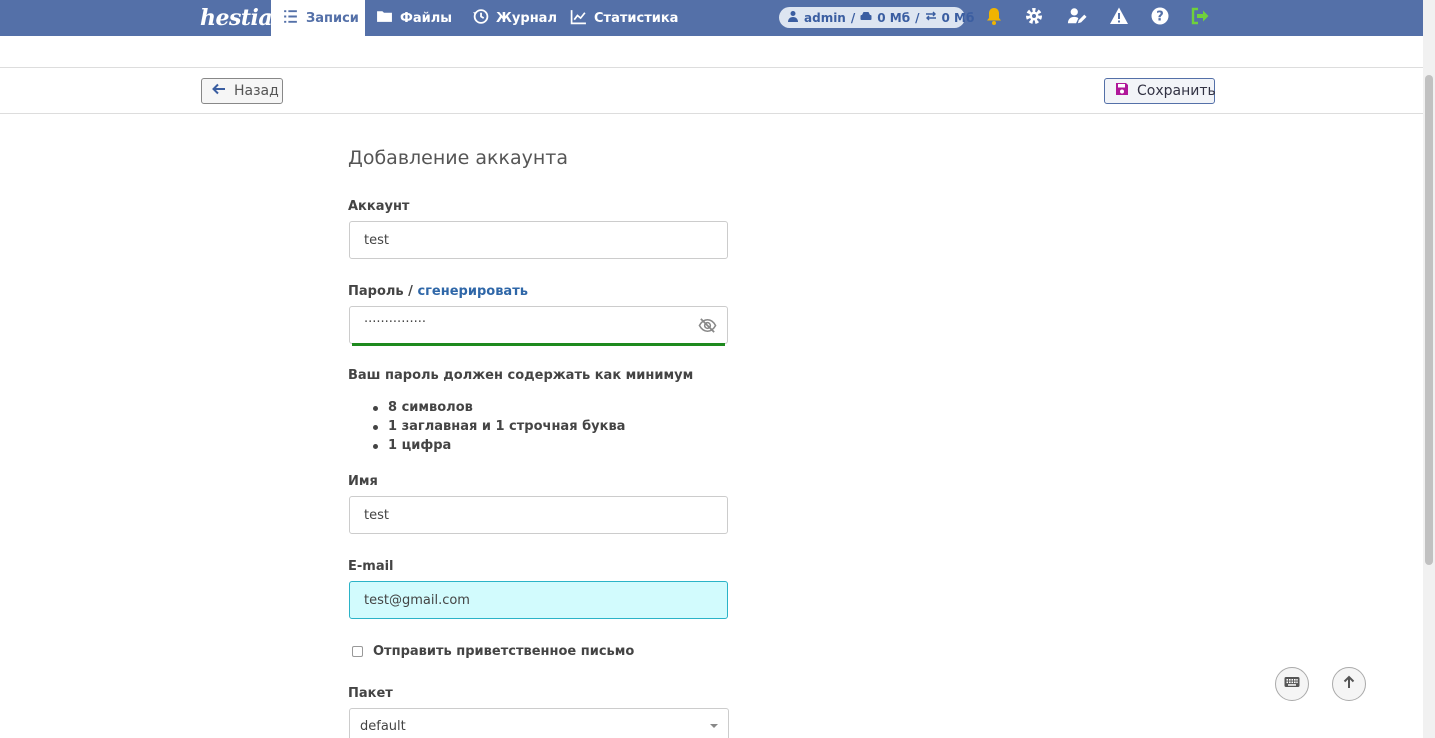  I want to click on save-button: Сохранить, so click(1160, 91).